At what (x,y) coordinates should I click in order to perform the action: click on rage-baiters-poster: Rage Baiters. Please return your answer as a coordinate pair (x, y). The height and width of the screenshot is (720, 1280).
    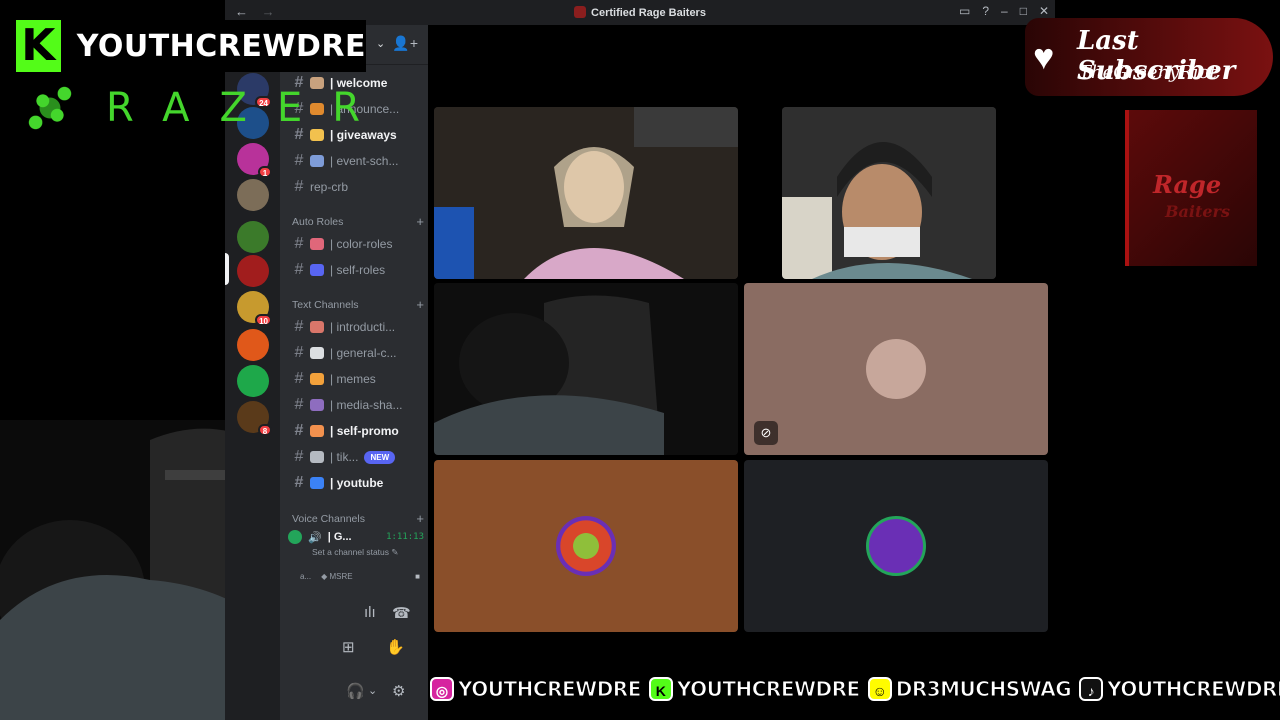
    Looking at the image, I should click on (1191, 188).